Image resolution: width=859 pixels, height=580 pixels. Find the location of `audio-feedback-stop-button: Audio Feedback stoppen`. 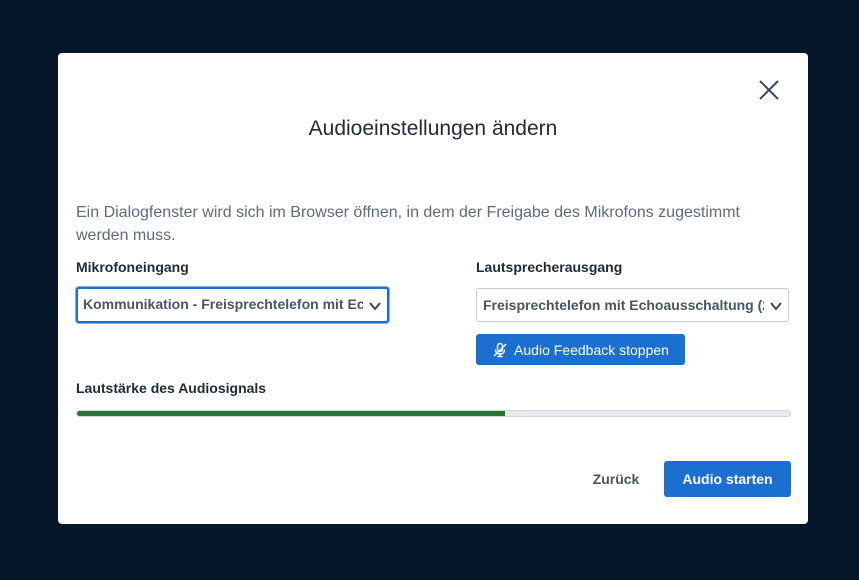

audio-feedback-stop-button: Audio Feedback stoppen is located at coordinates (580, 349).